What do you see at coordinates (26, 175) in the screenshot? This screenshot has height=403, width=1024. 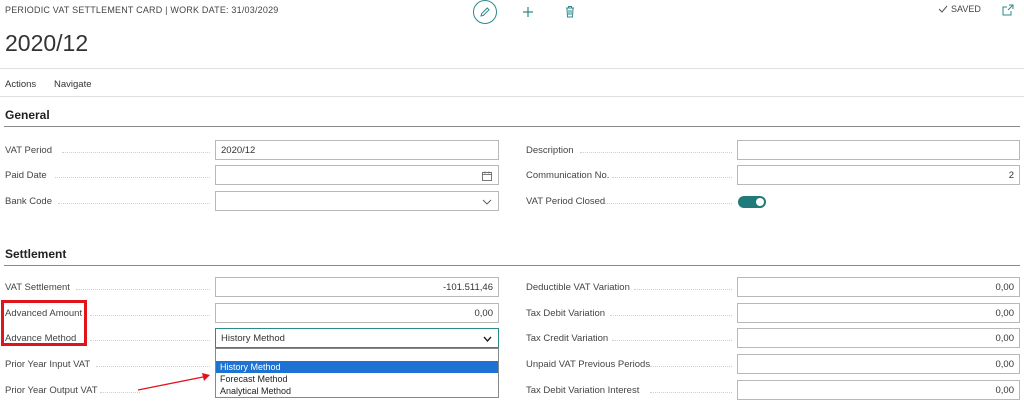 I see `paid-date-label: Paid Date` at bounding box center [26, 175].